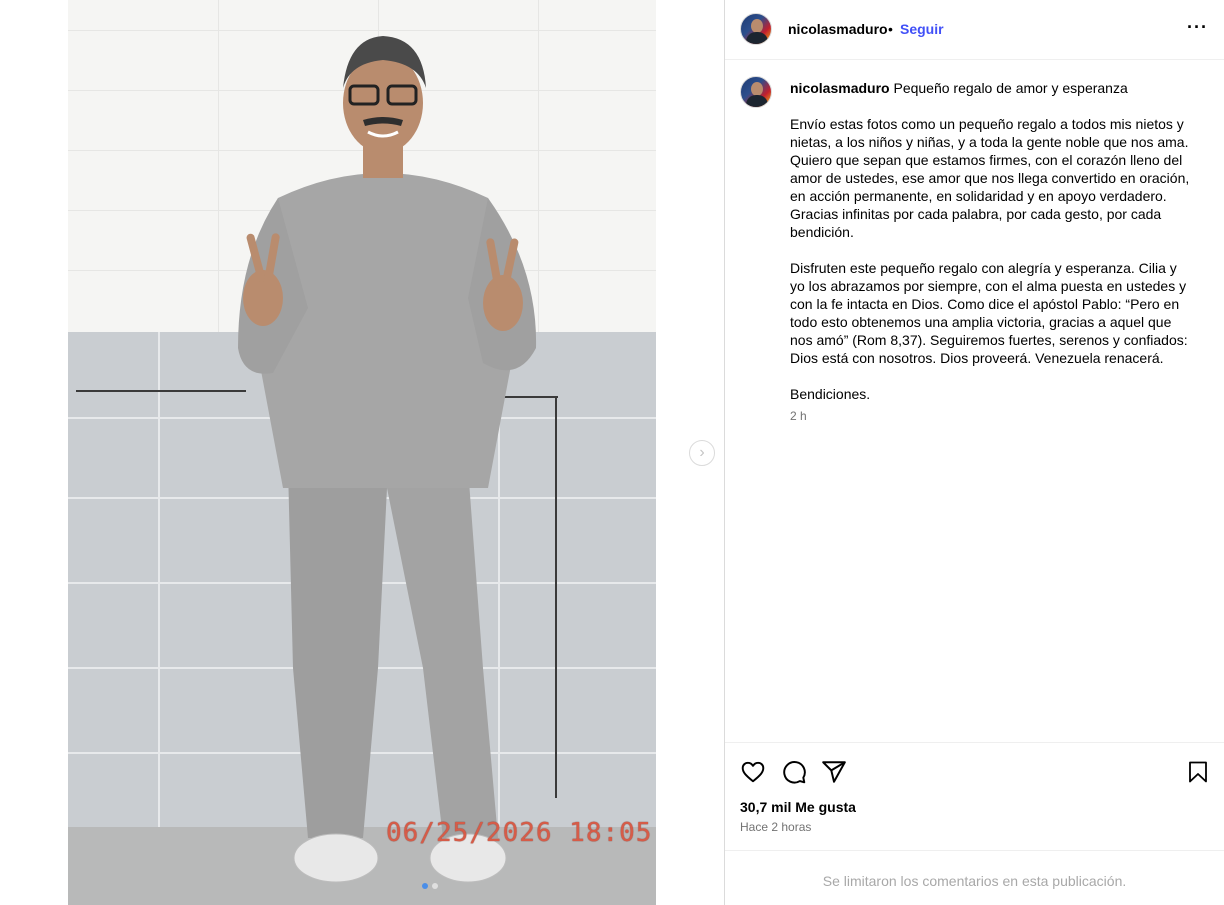 The height and width of the screenshot is (905, 1224). I want to click on posted-ago: Hace 2 horas, so click(775, 827).